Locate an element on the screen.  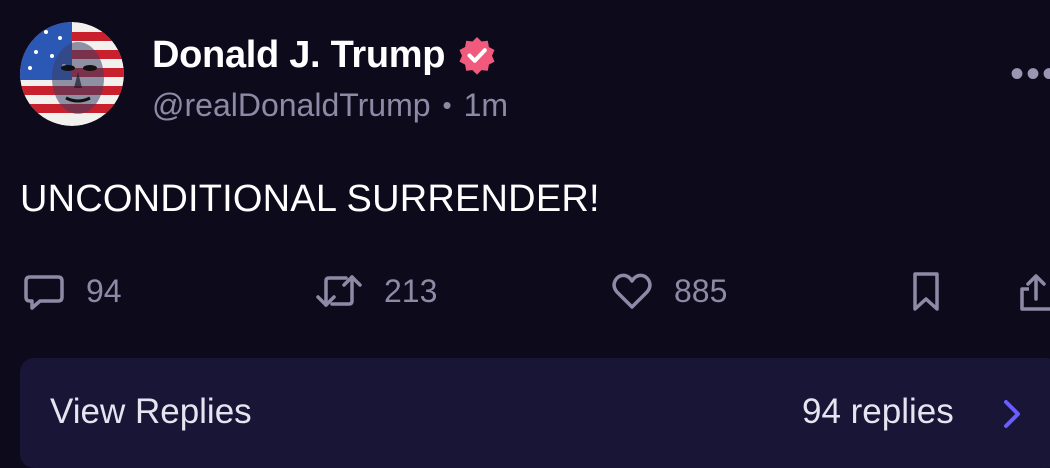
bookmark-button is located at coordinates (926, 291).